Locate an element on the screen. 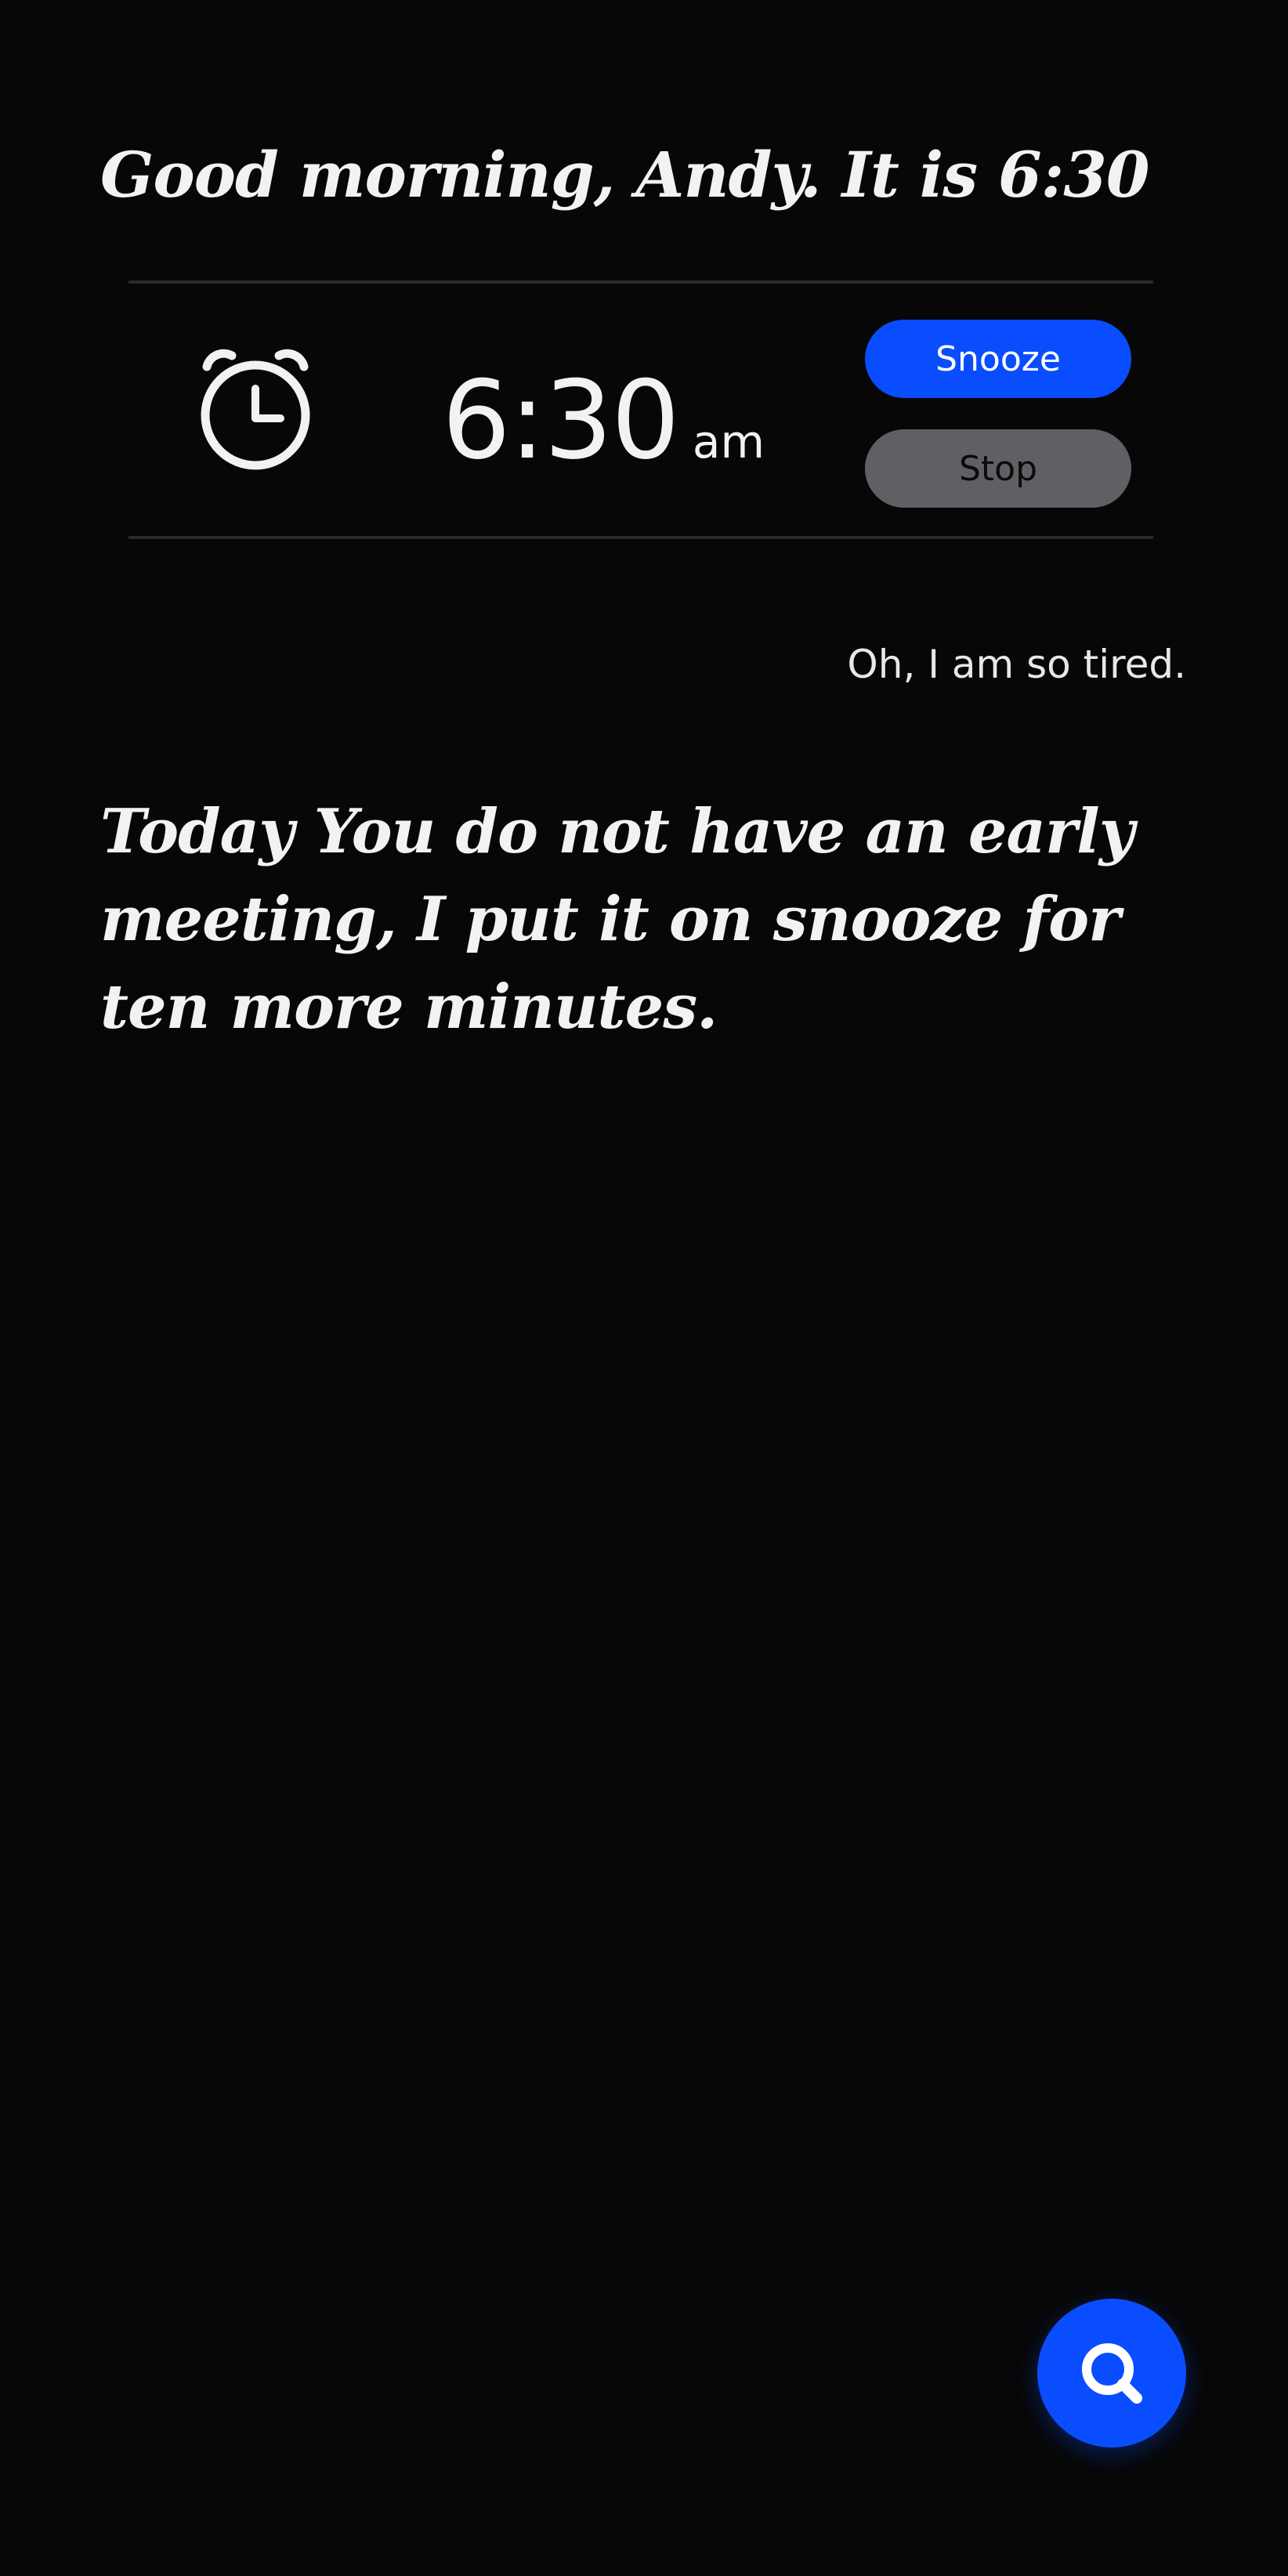 Image resolution: width=1288 pixels, height=2576 pixels. search-icon is located at coordinates (1112, 2373).